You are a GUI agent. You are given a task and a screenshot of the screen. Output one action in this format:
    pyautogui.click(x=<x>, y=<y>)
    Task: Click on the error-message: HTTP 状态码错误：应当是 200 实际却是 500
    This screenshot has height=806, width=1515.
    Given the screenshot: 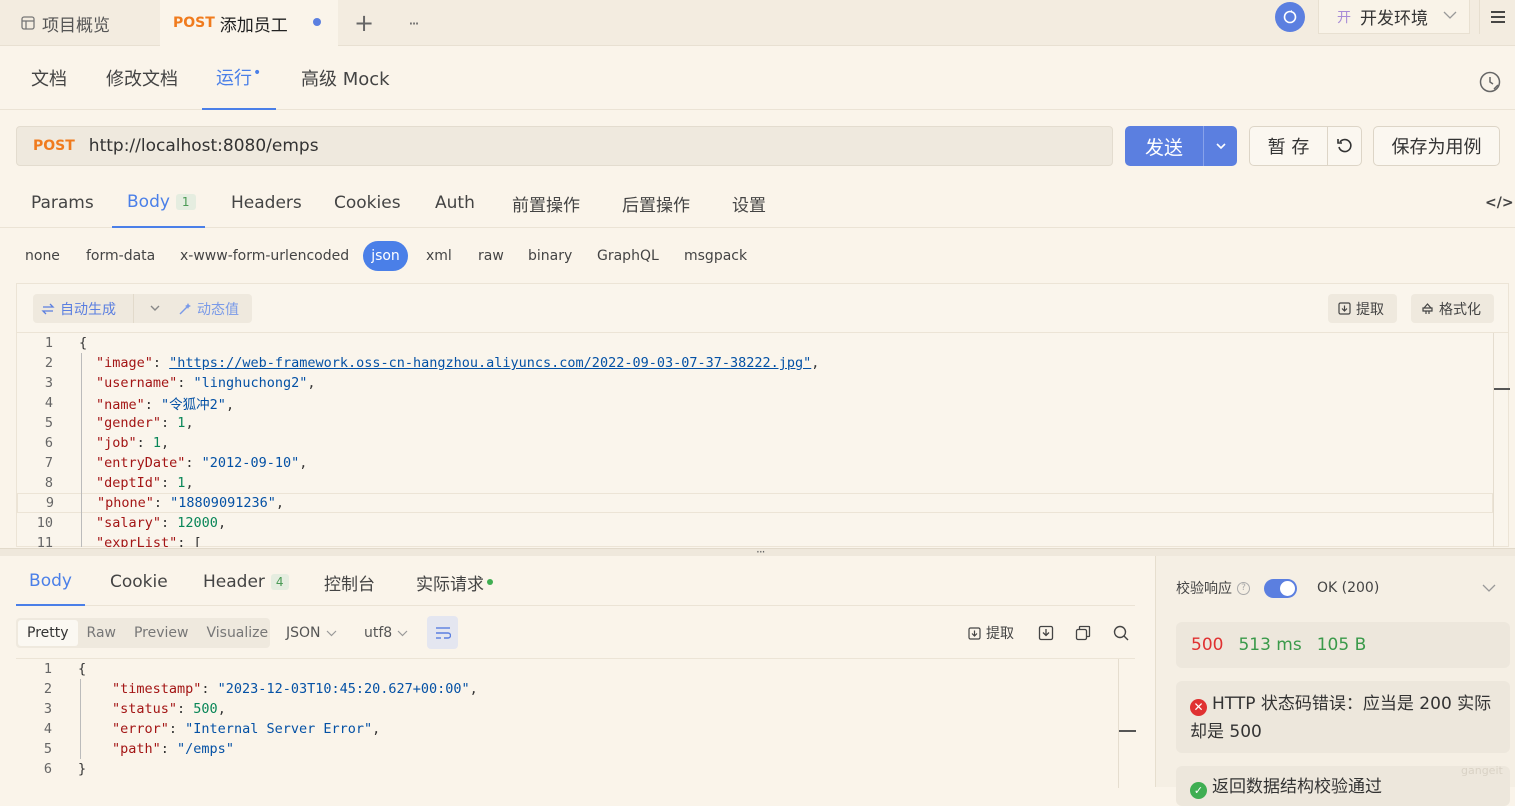 What is the action you would take?
    pyautogui.click(x=1341, y=718)
    